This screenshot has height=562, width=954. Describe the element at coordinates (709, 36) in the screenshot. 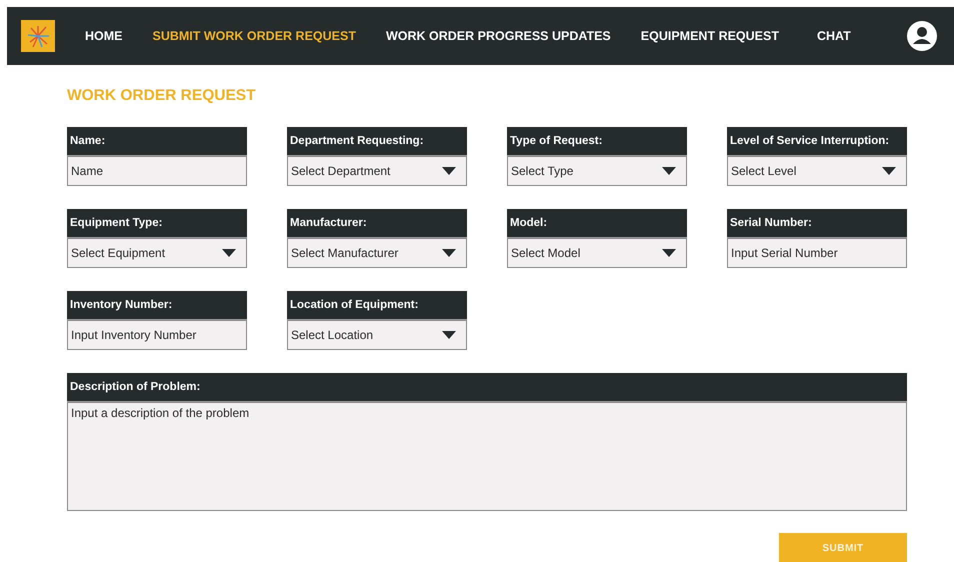

I see `nav-link: EQUIPMENT REQUEST` at that location.